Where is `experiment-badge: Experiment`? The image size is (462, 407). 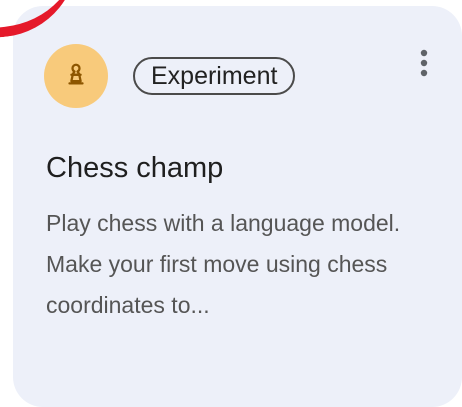
experiment-badge: Experiment is located at coordinates (214, 76).